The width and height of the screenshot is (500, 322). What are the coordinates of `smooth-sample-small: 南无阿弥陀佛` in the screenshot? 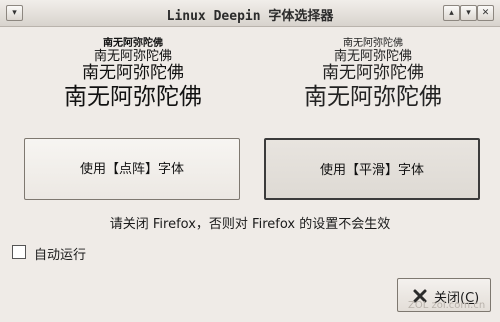 It's located at (373, 43).